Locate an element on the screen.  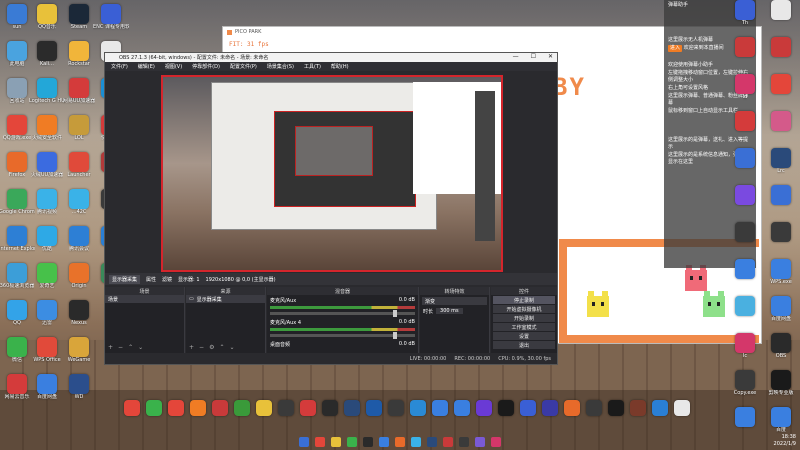
desktop-icon-c4-0: ENC 课程专用软件 is located at coordinates (111, 22).